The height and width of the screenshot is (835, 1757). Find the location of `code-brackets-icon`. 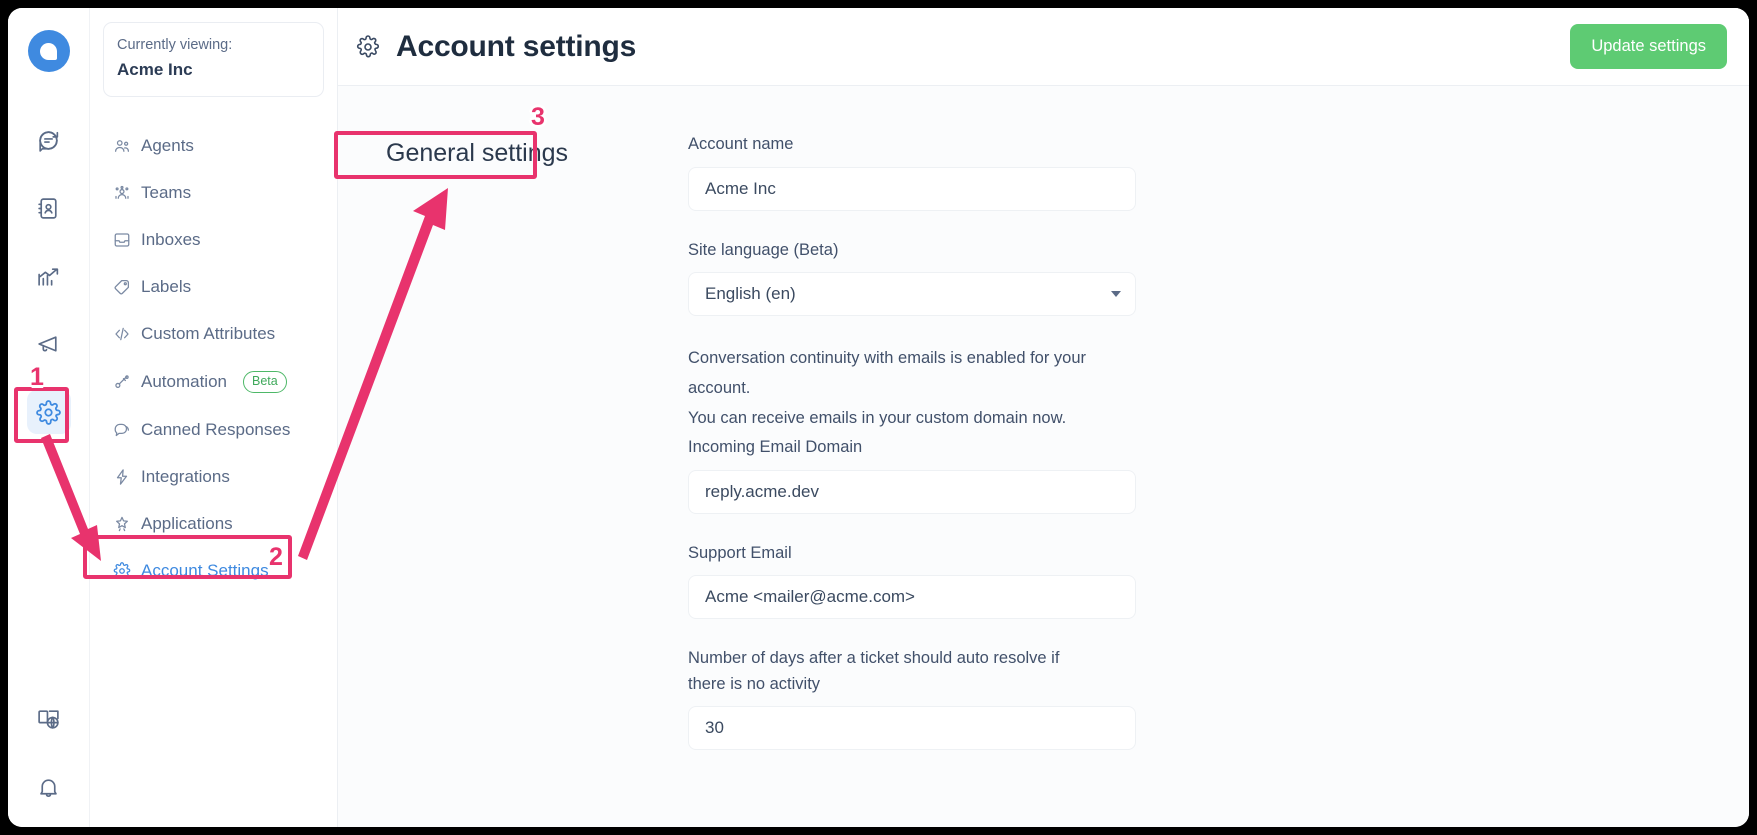

code-brackets-icon is located at coordinates (121, 333).